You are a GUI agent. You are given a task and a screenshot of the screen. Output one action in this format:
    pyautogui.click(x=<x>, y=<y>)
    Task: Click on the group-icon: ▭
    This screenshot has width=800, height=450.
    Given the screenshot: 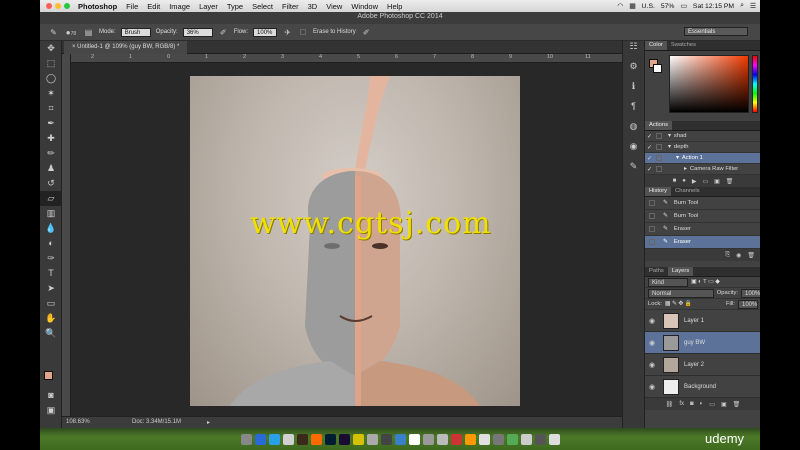 What is the action you would take?
    pyautogui.click(x=712, y=404)
    